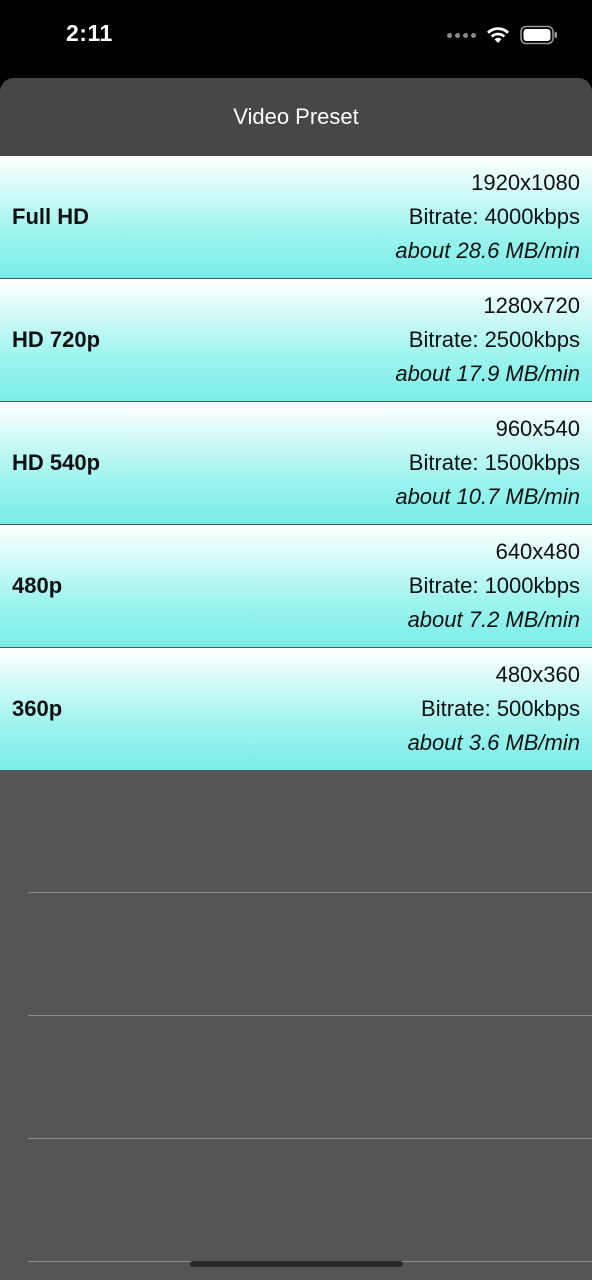 The height and width of the screenshot is (1280, 592). Describe the element at coordinates (493, 619) in the screenshot. I see `preset-size: about 7.2 MB/min` at that location.